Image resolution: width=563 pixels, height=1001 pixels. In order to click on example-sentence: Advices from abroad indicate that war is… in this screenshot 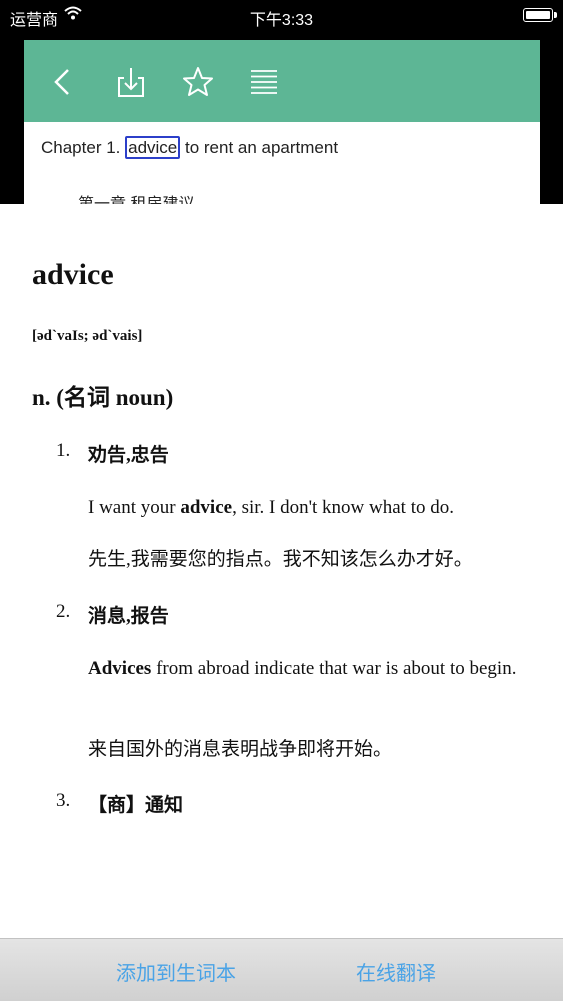, I will do `click(308, 669)`.